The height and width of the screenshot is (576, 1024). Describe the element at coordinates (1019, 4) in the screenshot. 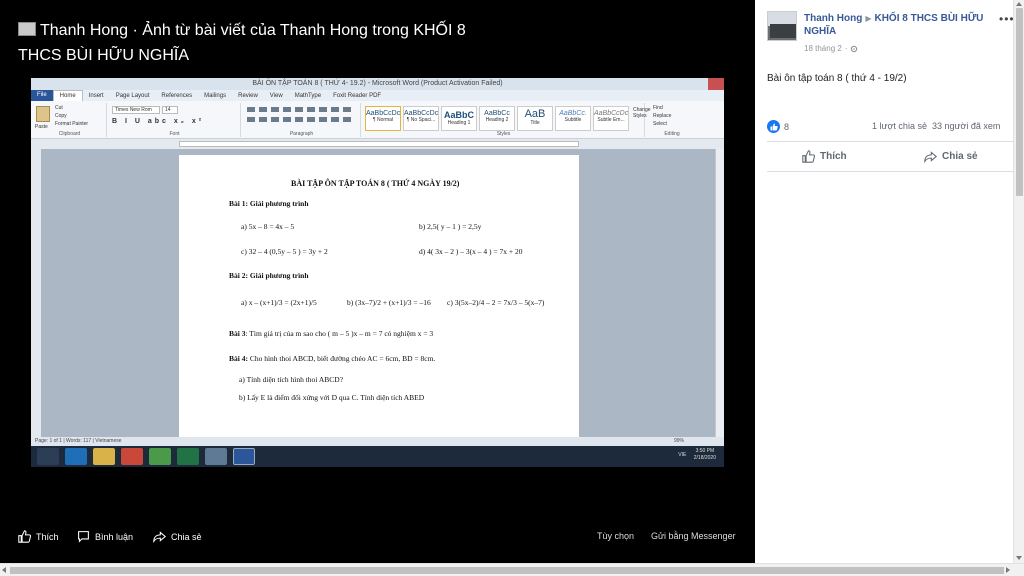

I see `scroll-up-icon` at that location.